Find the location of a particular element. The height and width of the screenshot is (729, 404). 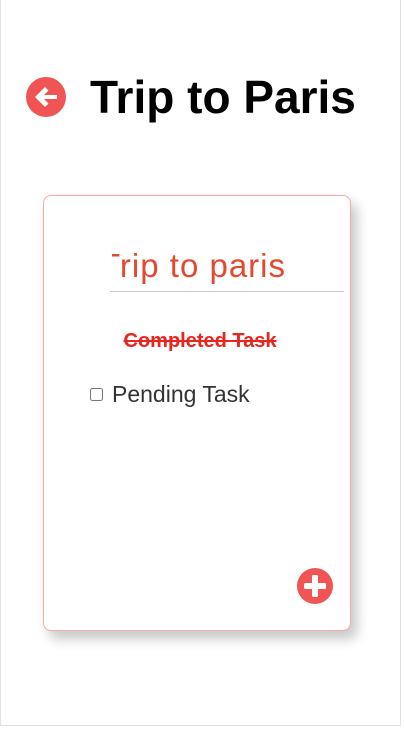

add-task-plus-icon is located at coordinates (315, 586).